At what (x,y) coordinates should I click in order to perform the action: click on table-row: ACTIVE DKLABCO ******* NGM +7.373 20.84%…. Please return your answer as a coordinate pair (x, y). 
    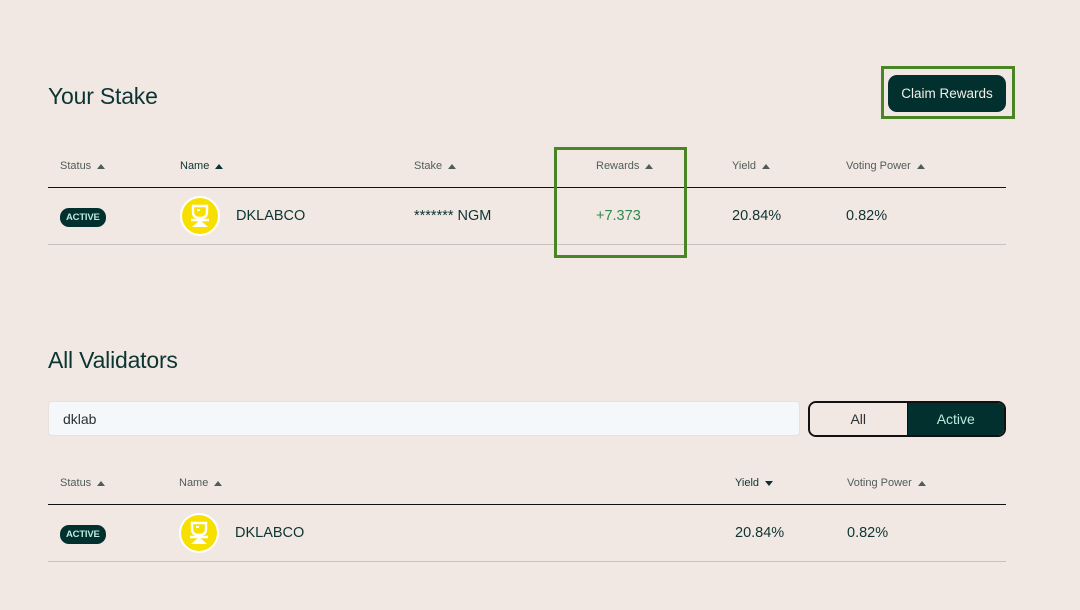
    Looking at the image, I should click on (527, 216).